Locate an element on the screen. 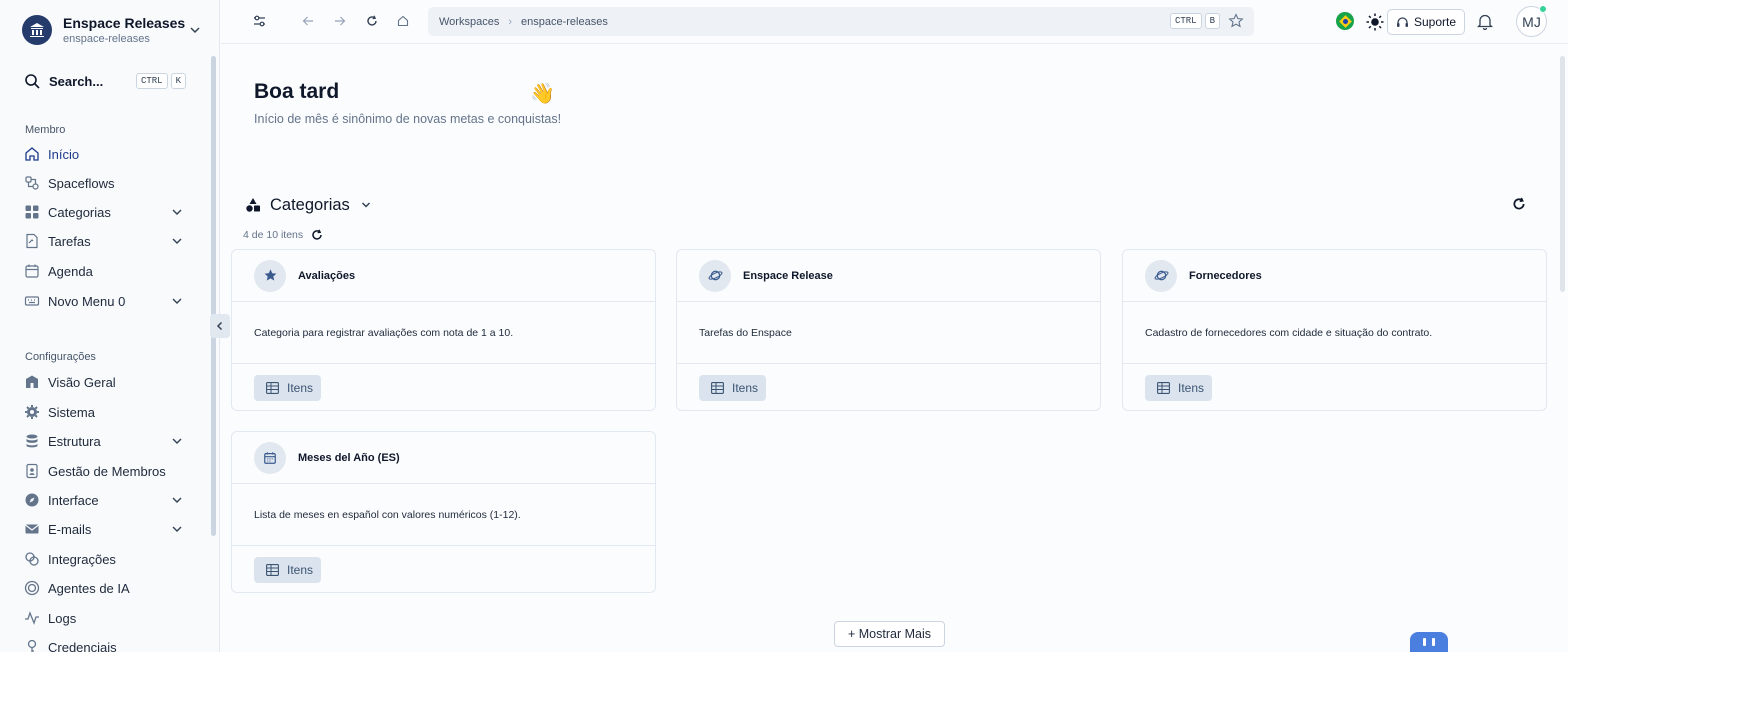 This screenshot has width=1743, height=725. sidebar-item-label: Gestão de Membros is located at coordinates (107, 471).